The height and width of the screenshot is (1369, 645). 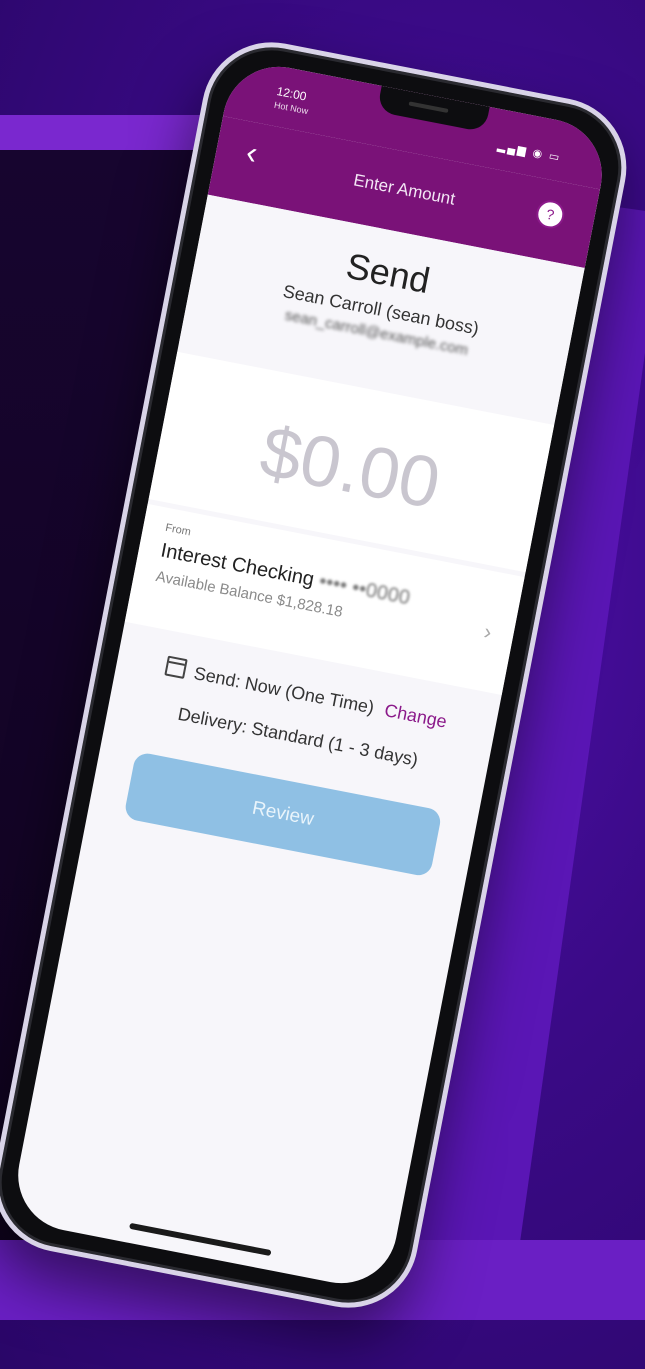 What do you see at coordinates (529, 152) in the screenshot?
I see `signal-wifi-battery-icon: ▂▄▆ ◉ ▭` at bounding box center [529, 152].